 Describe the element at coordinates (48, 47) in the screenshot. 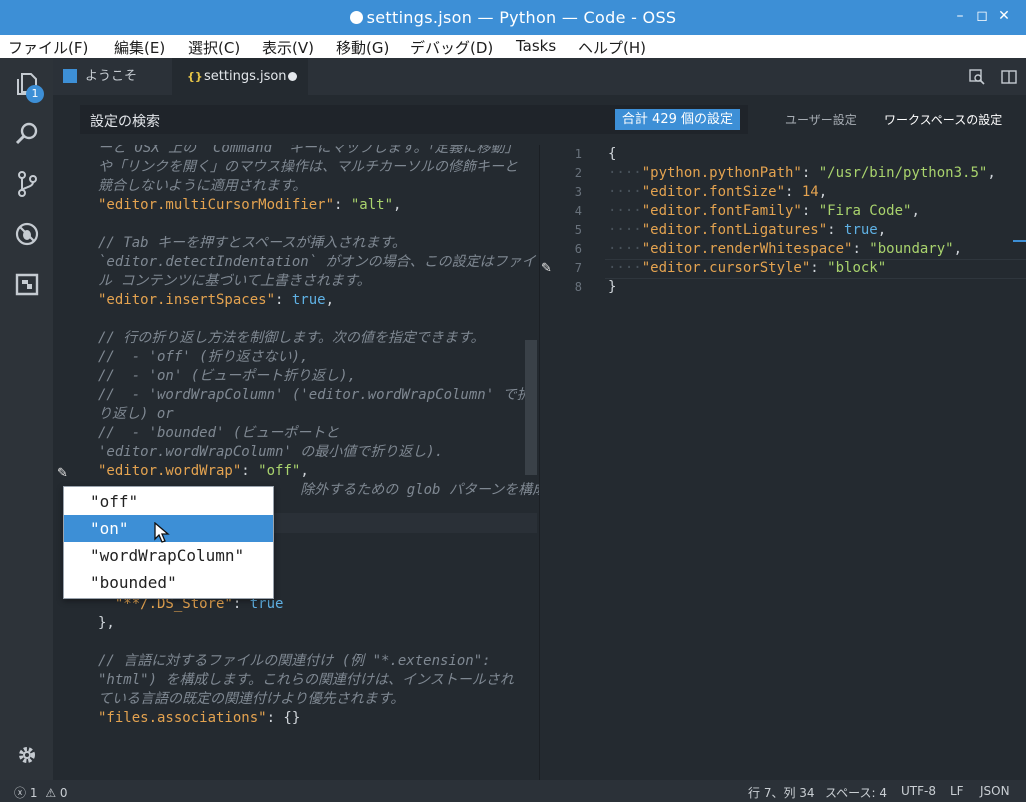

I see `menu-file: ファイル(F)` at that location.